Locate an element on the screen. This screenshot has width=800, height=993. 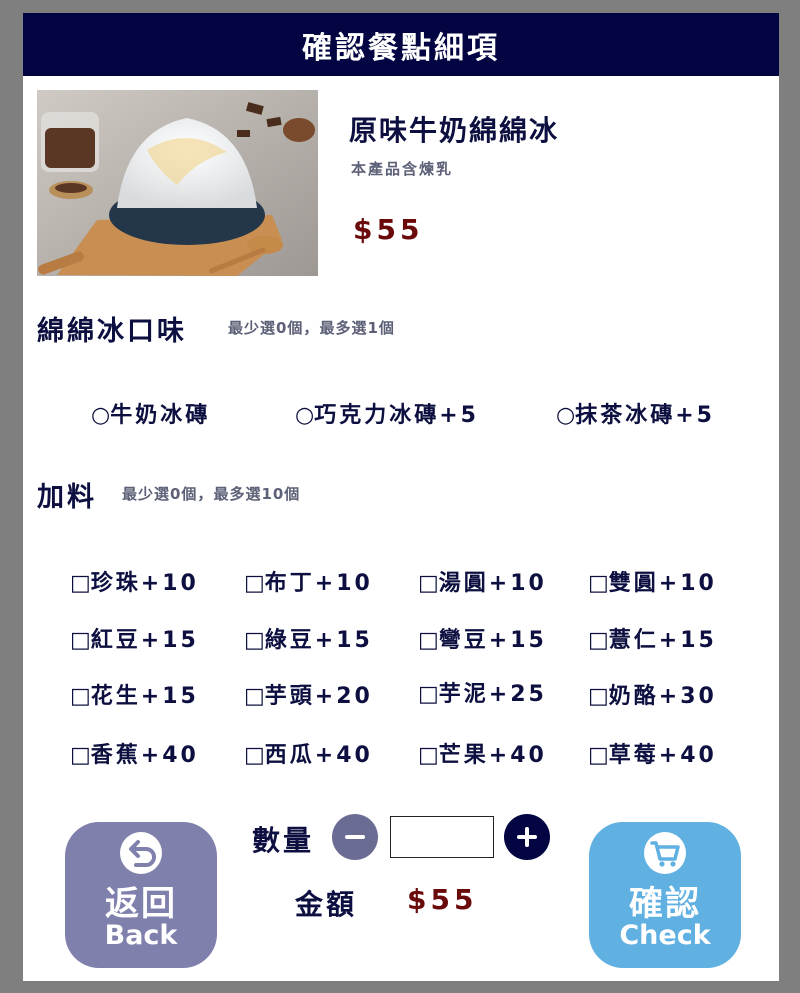
topping-option-pearl: □珍珠+10 is located at coordinates (134, 581).